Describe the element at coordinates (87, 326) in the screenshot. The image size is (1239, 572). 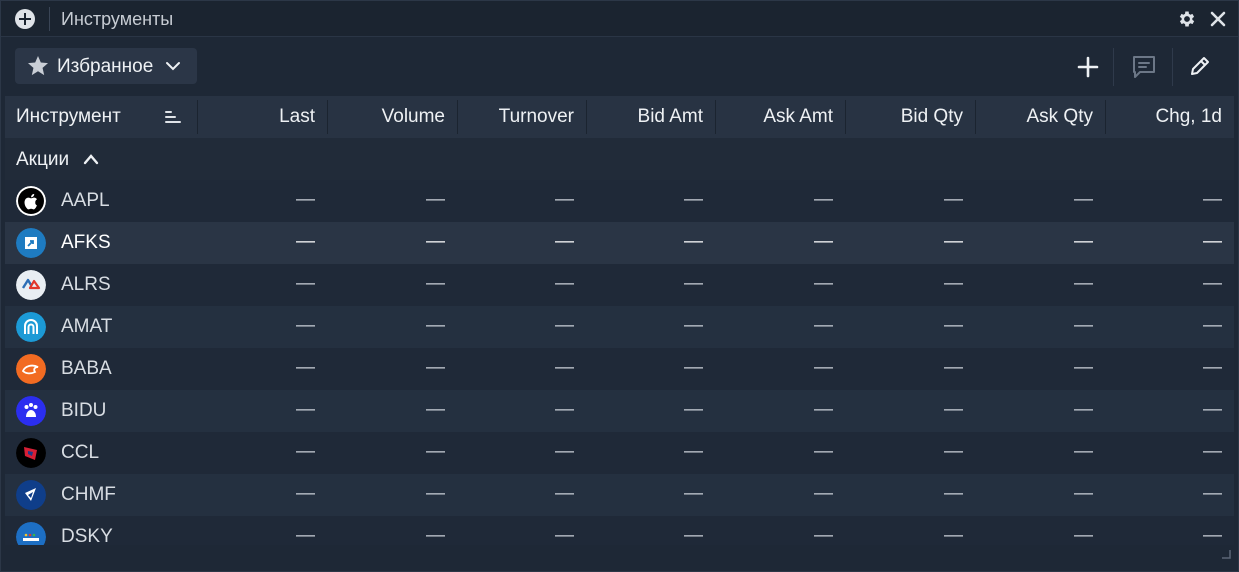
I see `ticker-symbol: AMAT` at that location.